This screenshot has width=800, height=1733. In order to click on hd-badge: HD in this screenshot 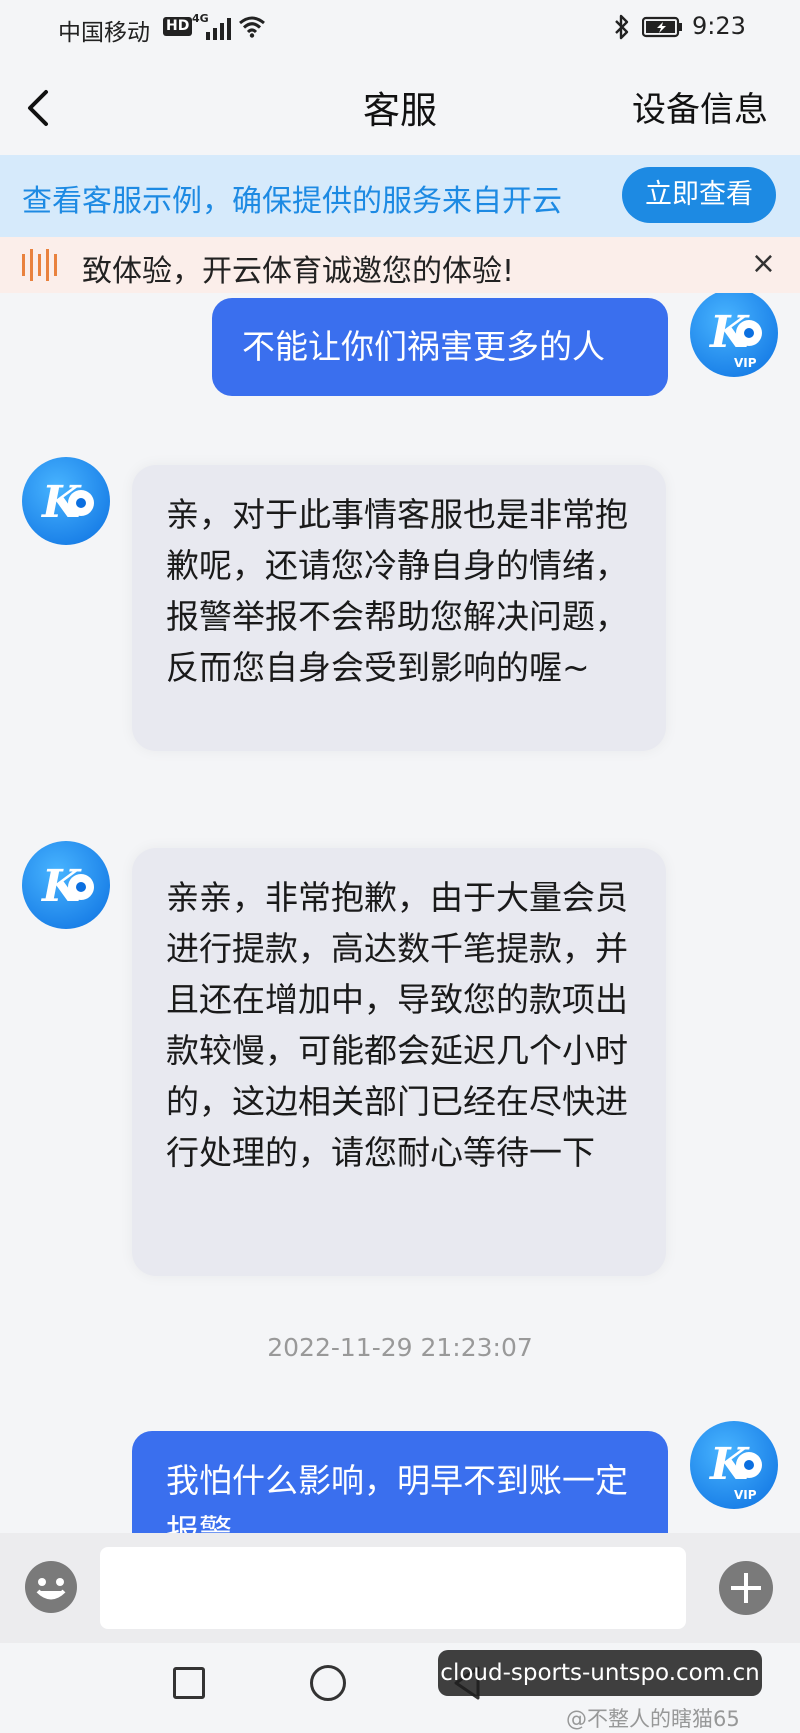, I will do `click(178, 26)`.